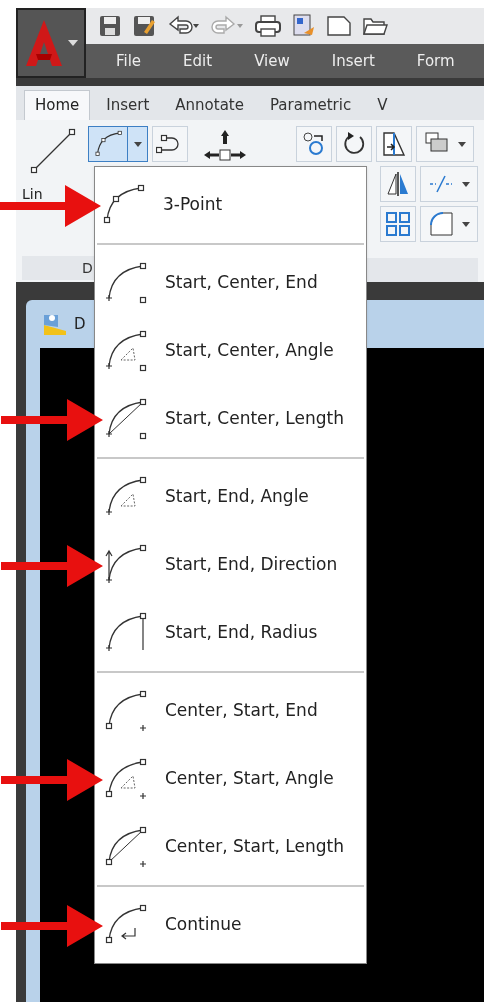  What do you see at coordinates (230, 205) in the screenshot?
I see `arc-menu-item: 3-Point` at bounding box center [230, 205].